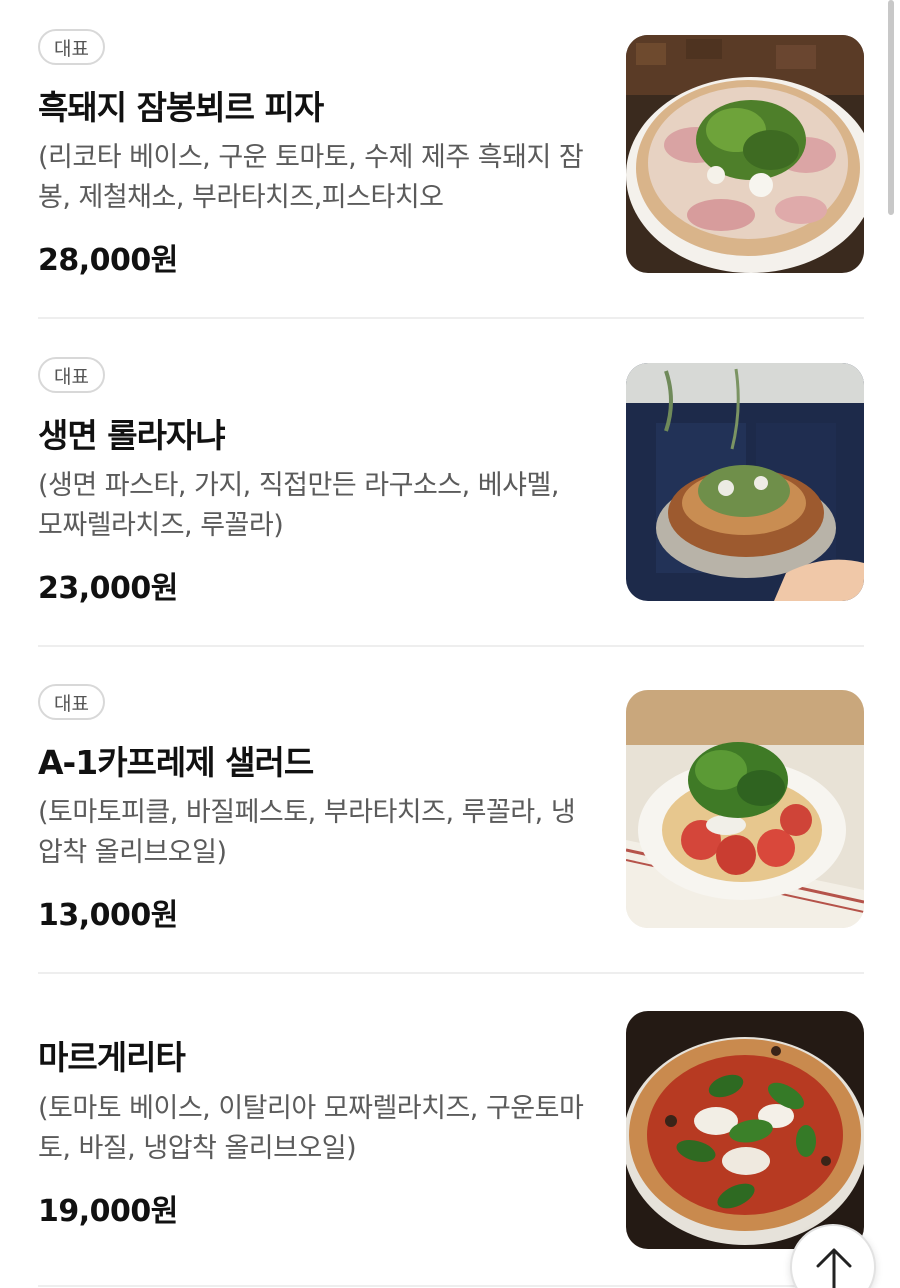  I want to click on caprese-salad-photo, so click(745, 809).